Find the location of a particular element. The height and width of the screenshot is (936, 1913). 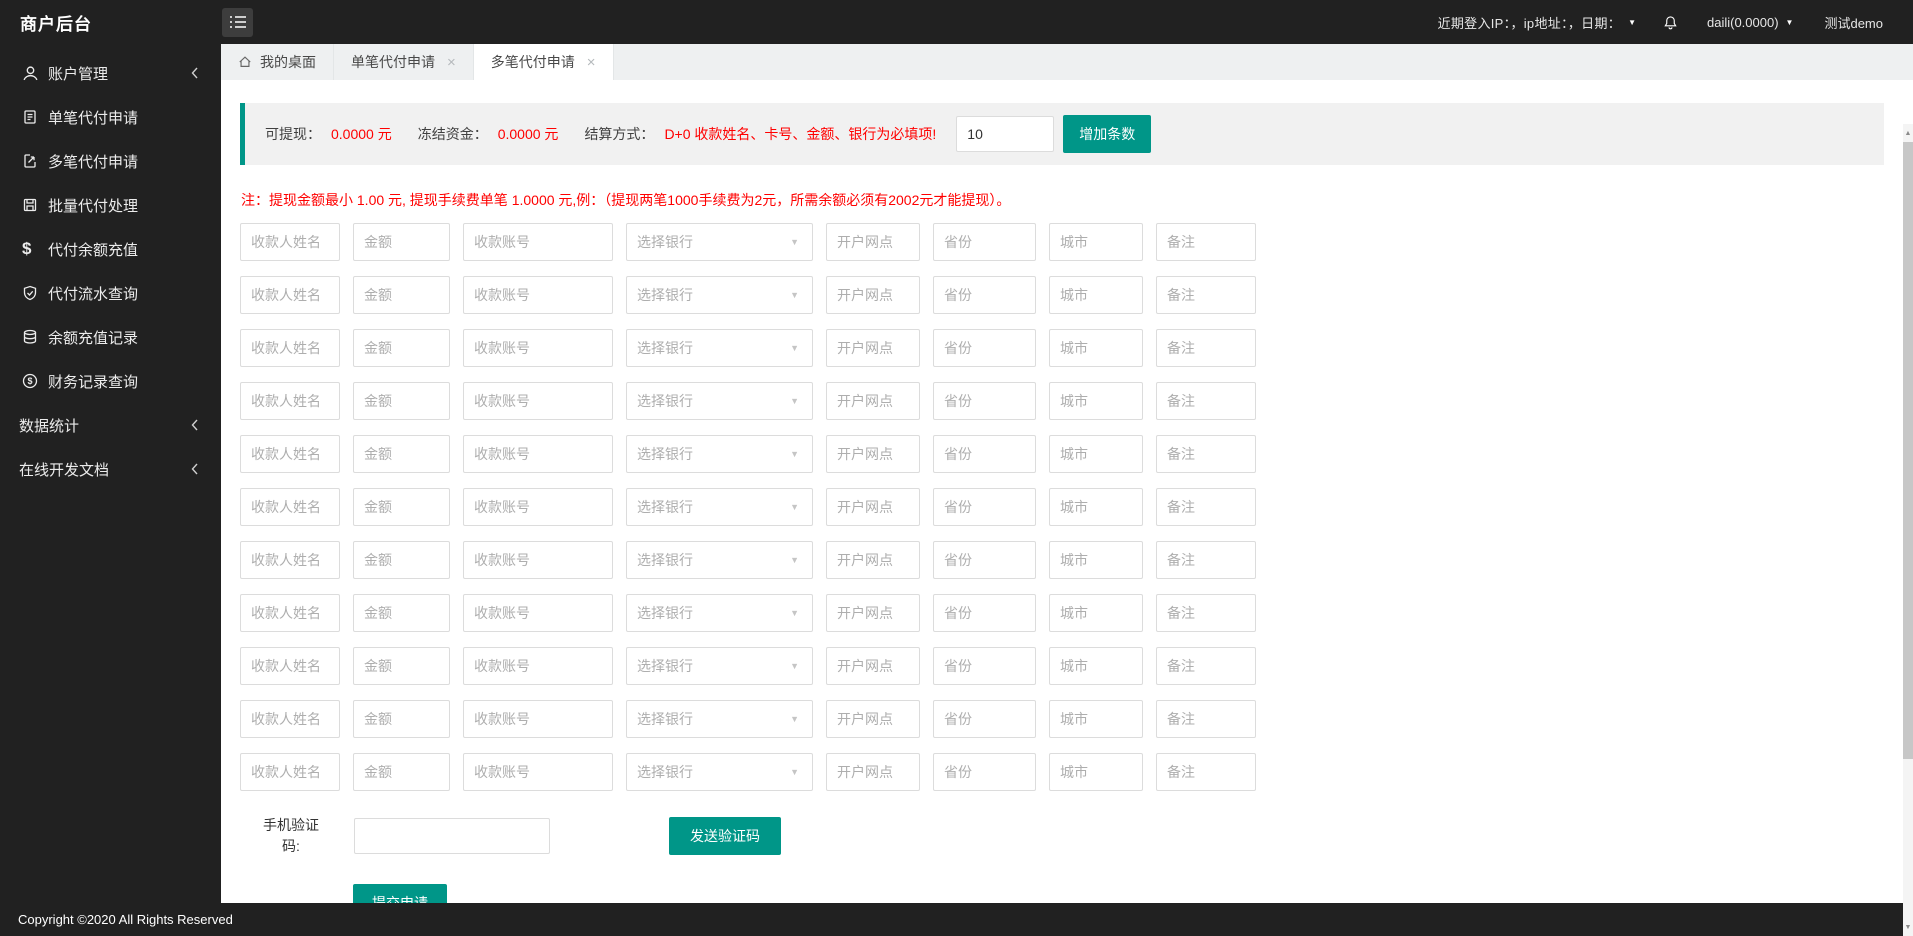

scrollbar: ▲ ▼ is located at coordinates (1908, 530).